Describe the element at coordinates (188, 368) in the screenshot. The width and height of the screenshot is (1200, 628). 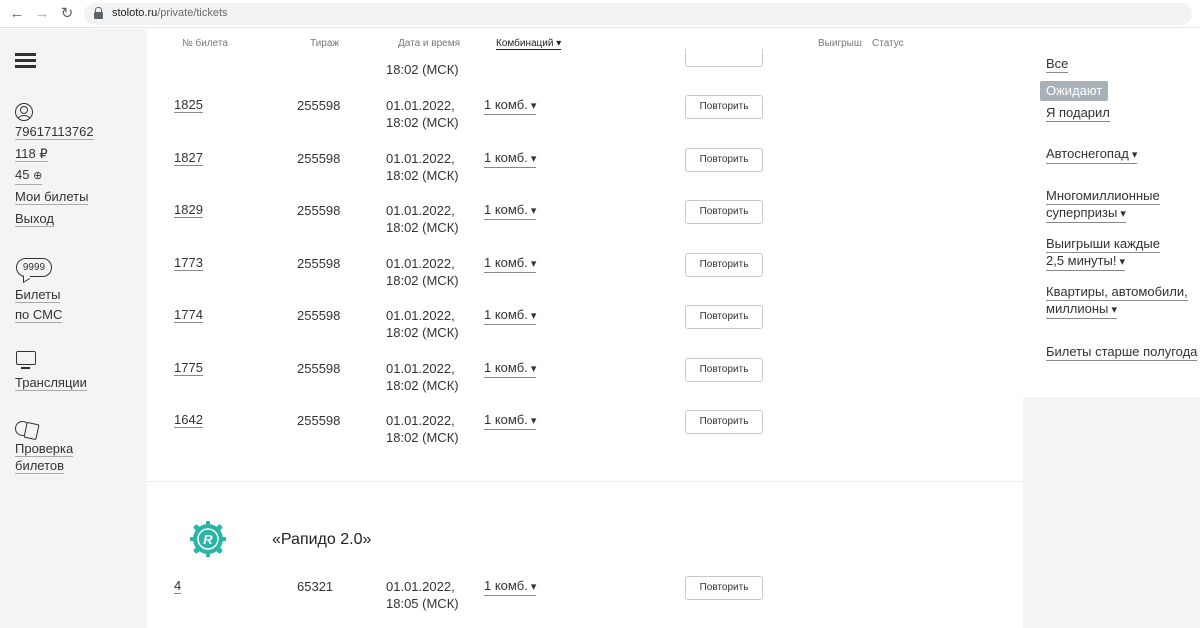
I see `ticket-number-link: 1775` at that location.